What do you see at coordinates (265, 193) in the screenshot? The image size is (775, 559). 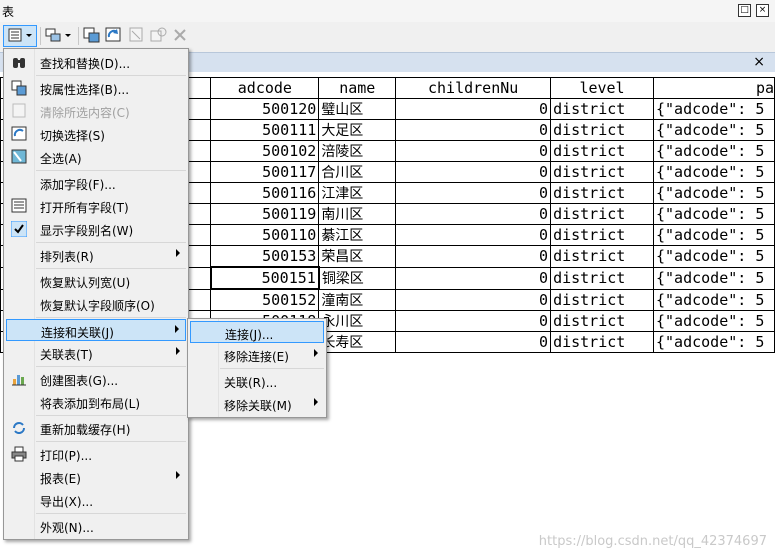 I see `cell-adcode: 500116` at bounding box center [265, 193].